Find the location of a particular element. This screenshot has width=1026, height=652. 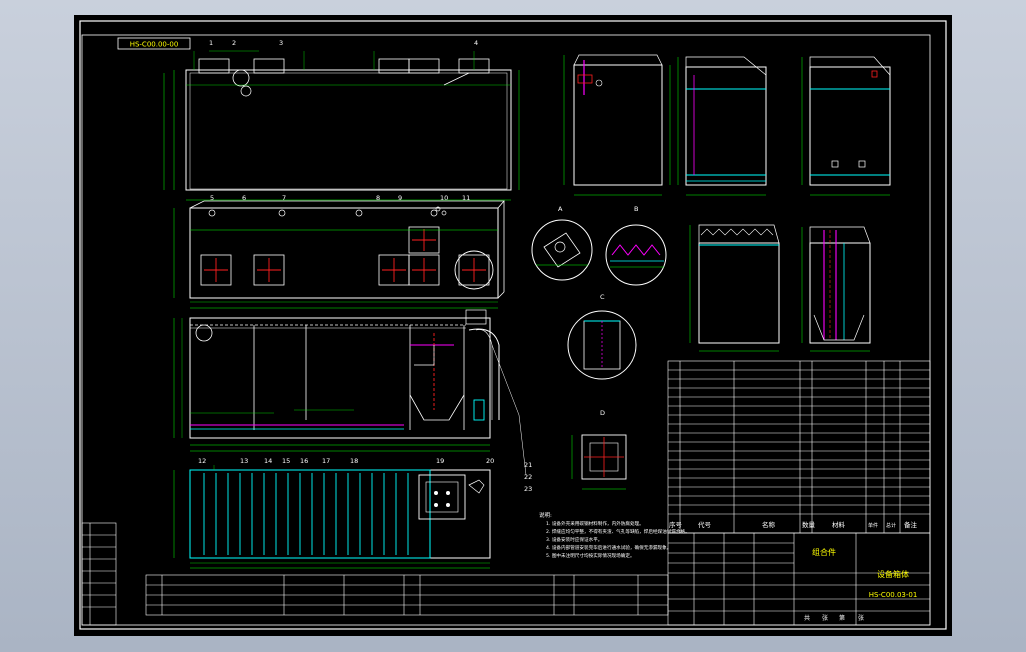

title-block is located at coordinates (799, 579).